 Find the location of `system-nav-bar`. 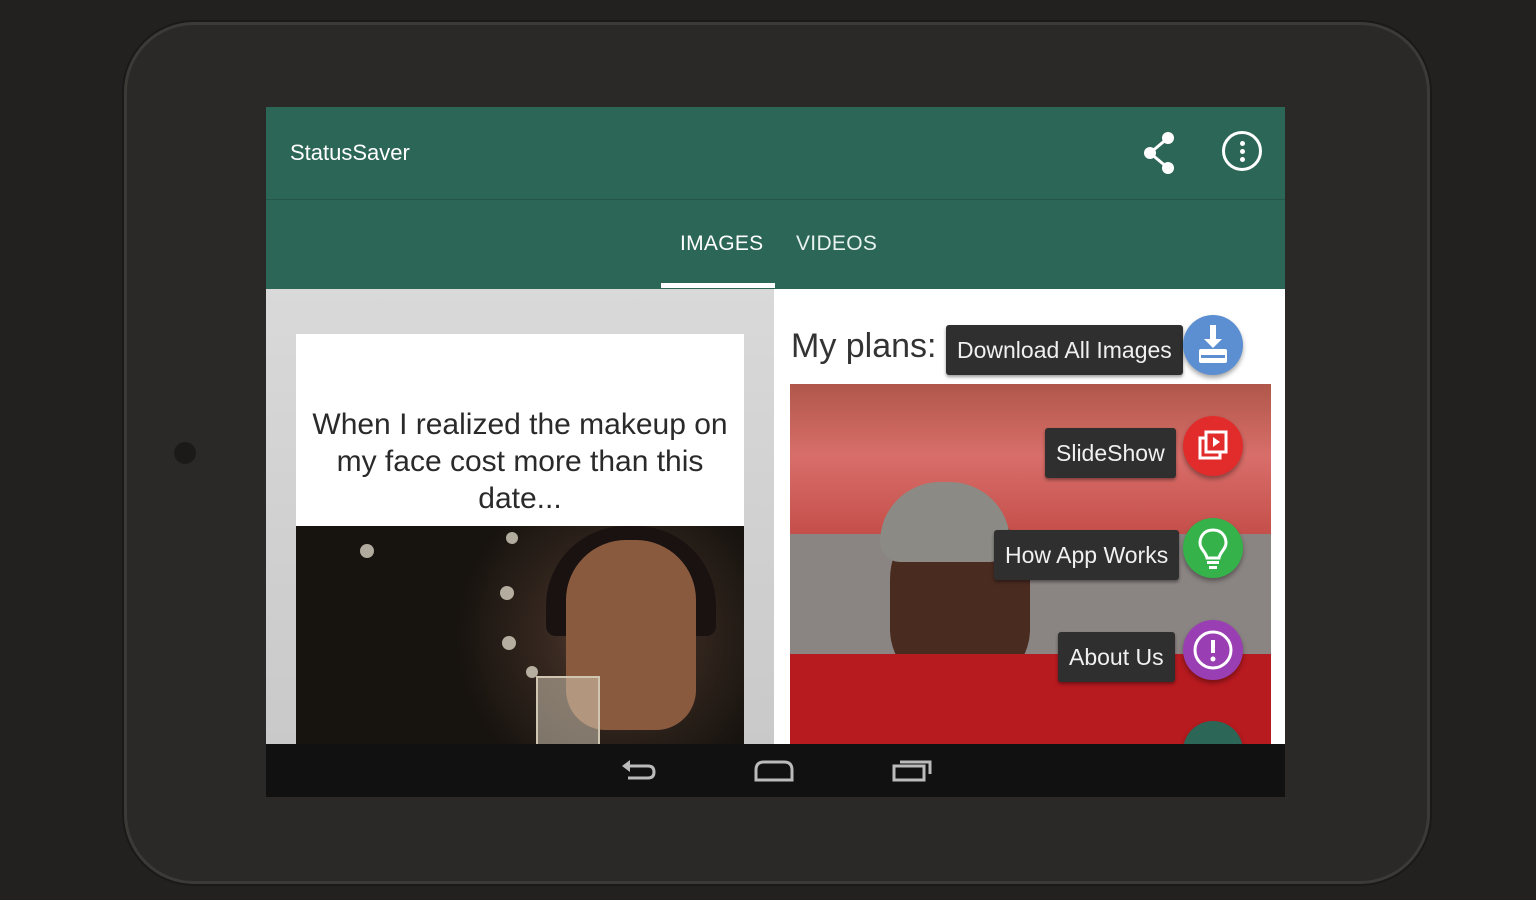

system-nav-bar is located at coordinates (775, 770).